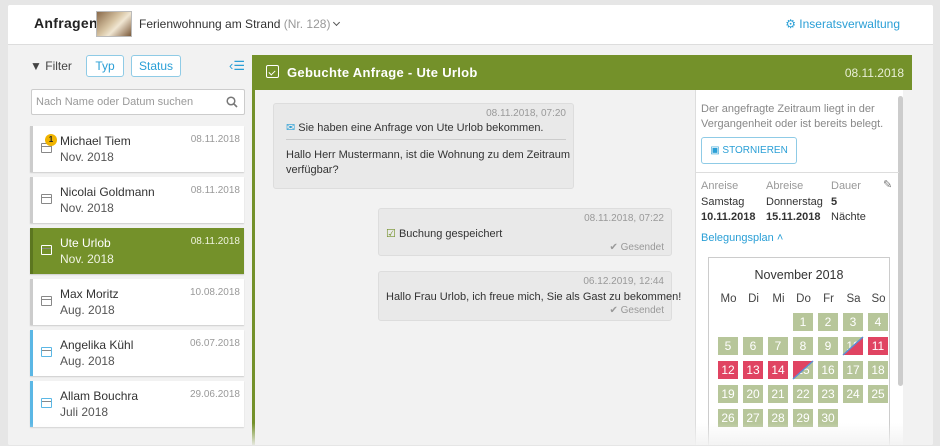 This screenshot has height=446, width=940. What do you see at coordinates (105, 66) in the screenshot?
I see `type-filter-button: Typ` at bounding box center [105, 66].